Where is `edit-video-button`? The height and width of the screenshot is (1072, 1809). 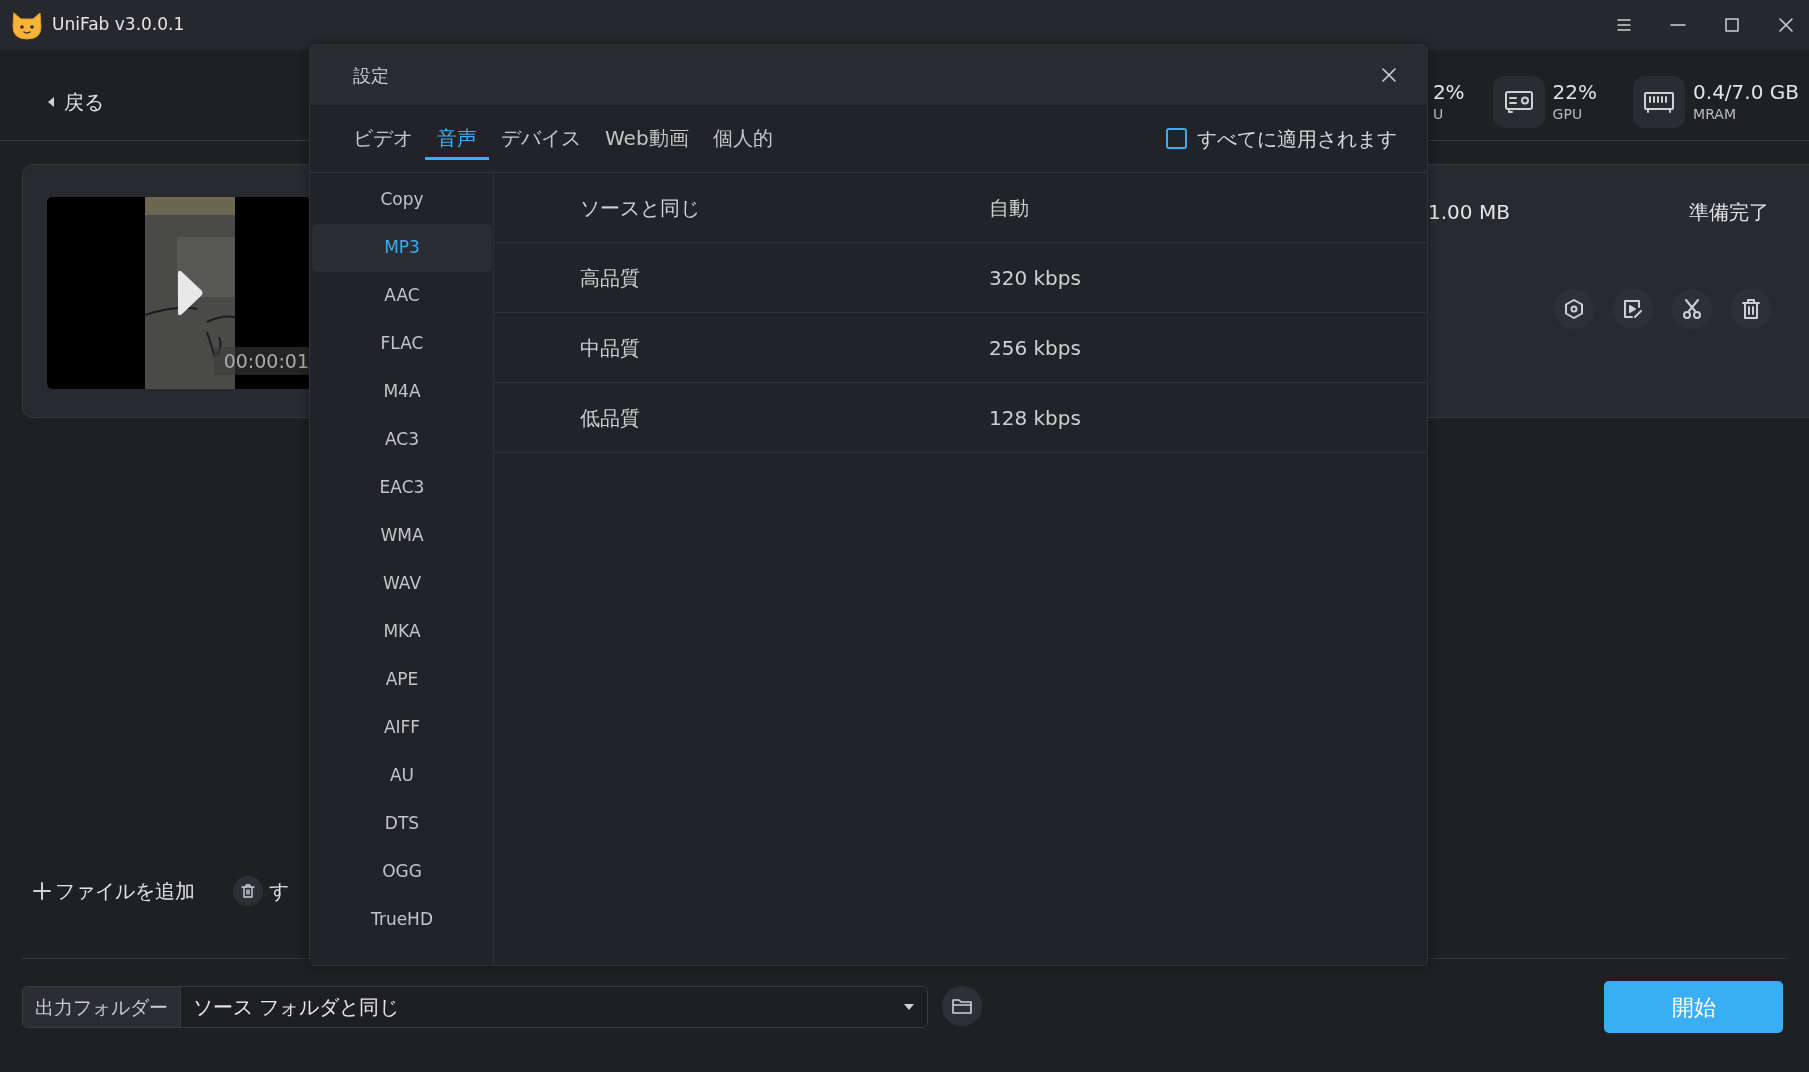
edit-video-button is located at coordinates (1633, 309).